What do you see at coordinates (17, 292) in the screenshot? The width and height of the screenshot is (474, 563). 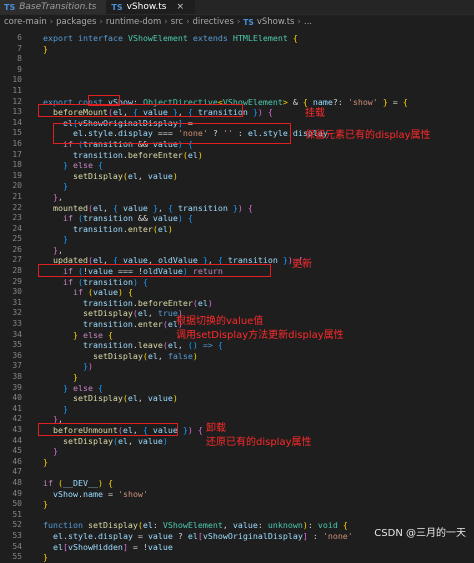 I see `line-number: 30` at bounding box center [17, 292].